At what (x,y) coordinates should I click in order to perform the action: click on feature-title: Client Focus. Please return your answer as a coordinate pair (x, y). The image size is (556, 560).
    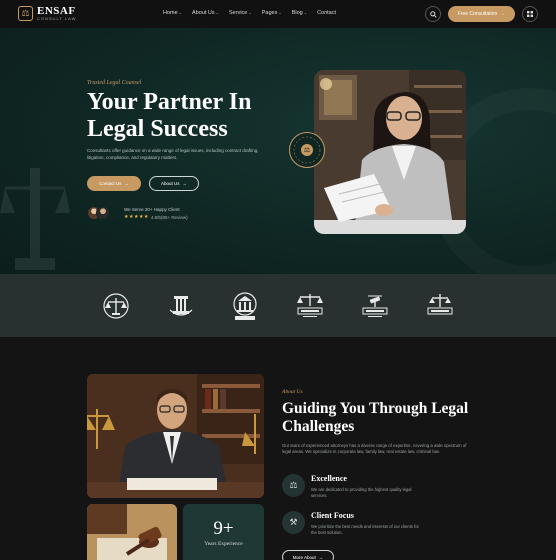
    Looking at the image, I should click on (332, 515).